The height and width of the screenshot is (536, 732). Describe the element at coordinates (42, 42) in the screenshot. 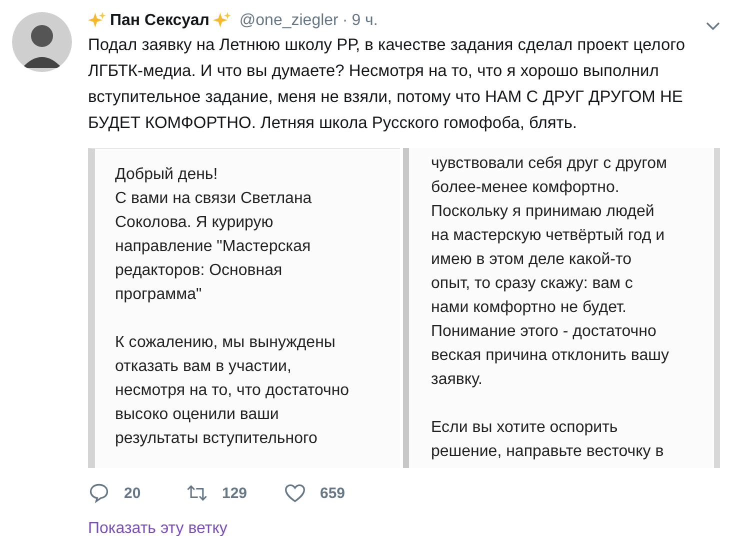

I see `avatar` at that location.